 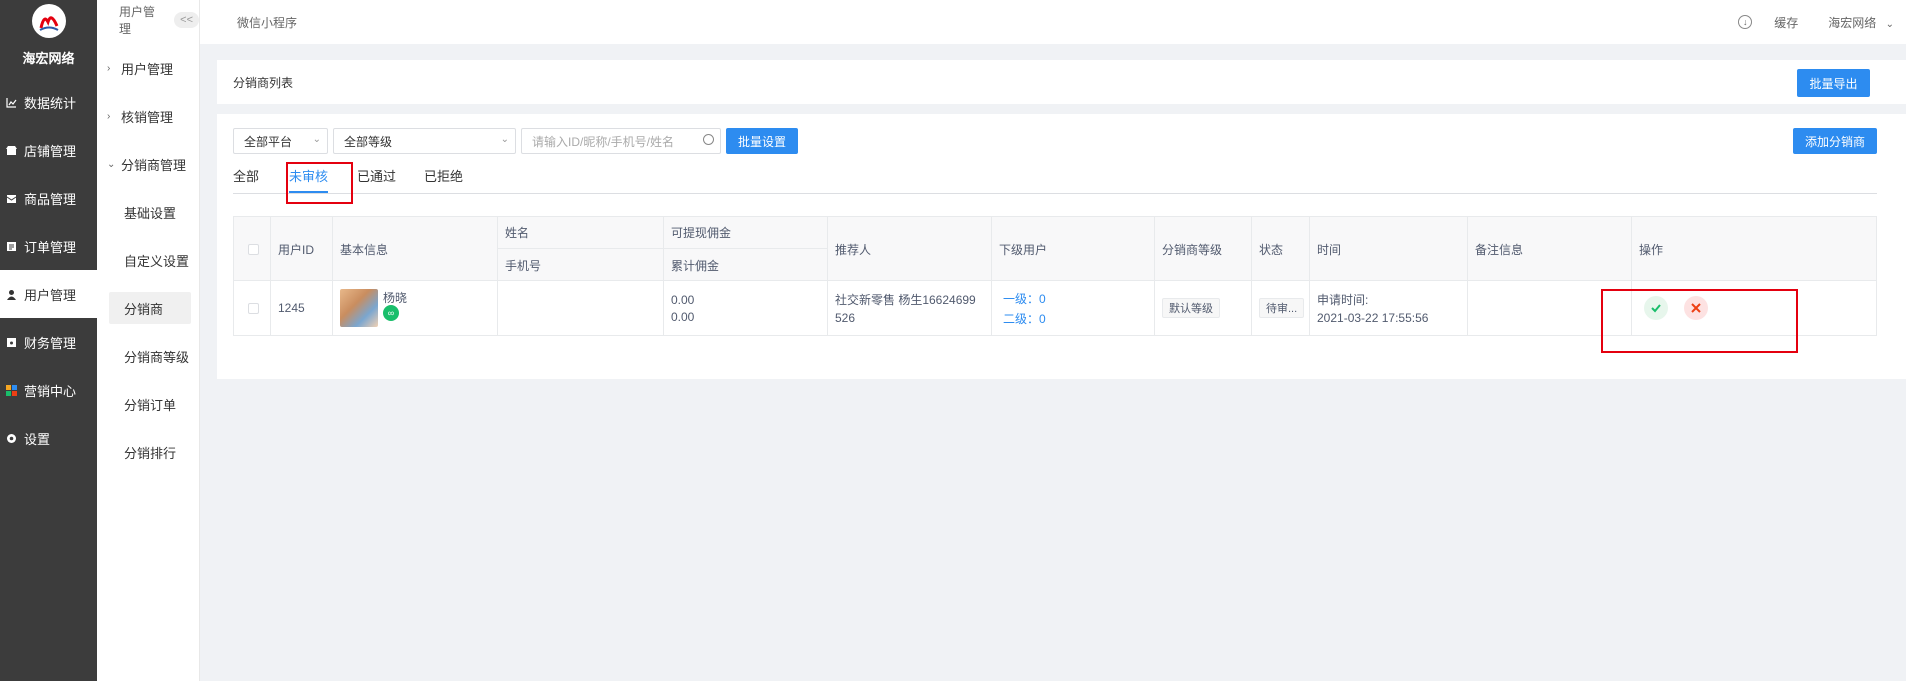 I want to click on select-all-checkbox, so click(x=253, y=249).